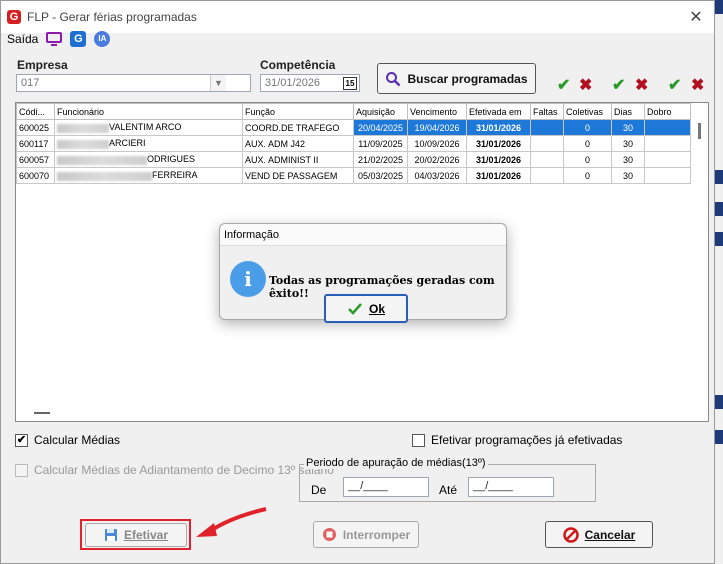  What do you see at coordinates (498, 111) in the screenshot?
I see `col-header: Efetivada em` at bounding box center [498, 111].